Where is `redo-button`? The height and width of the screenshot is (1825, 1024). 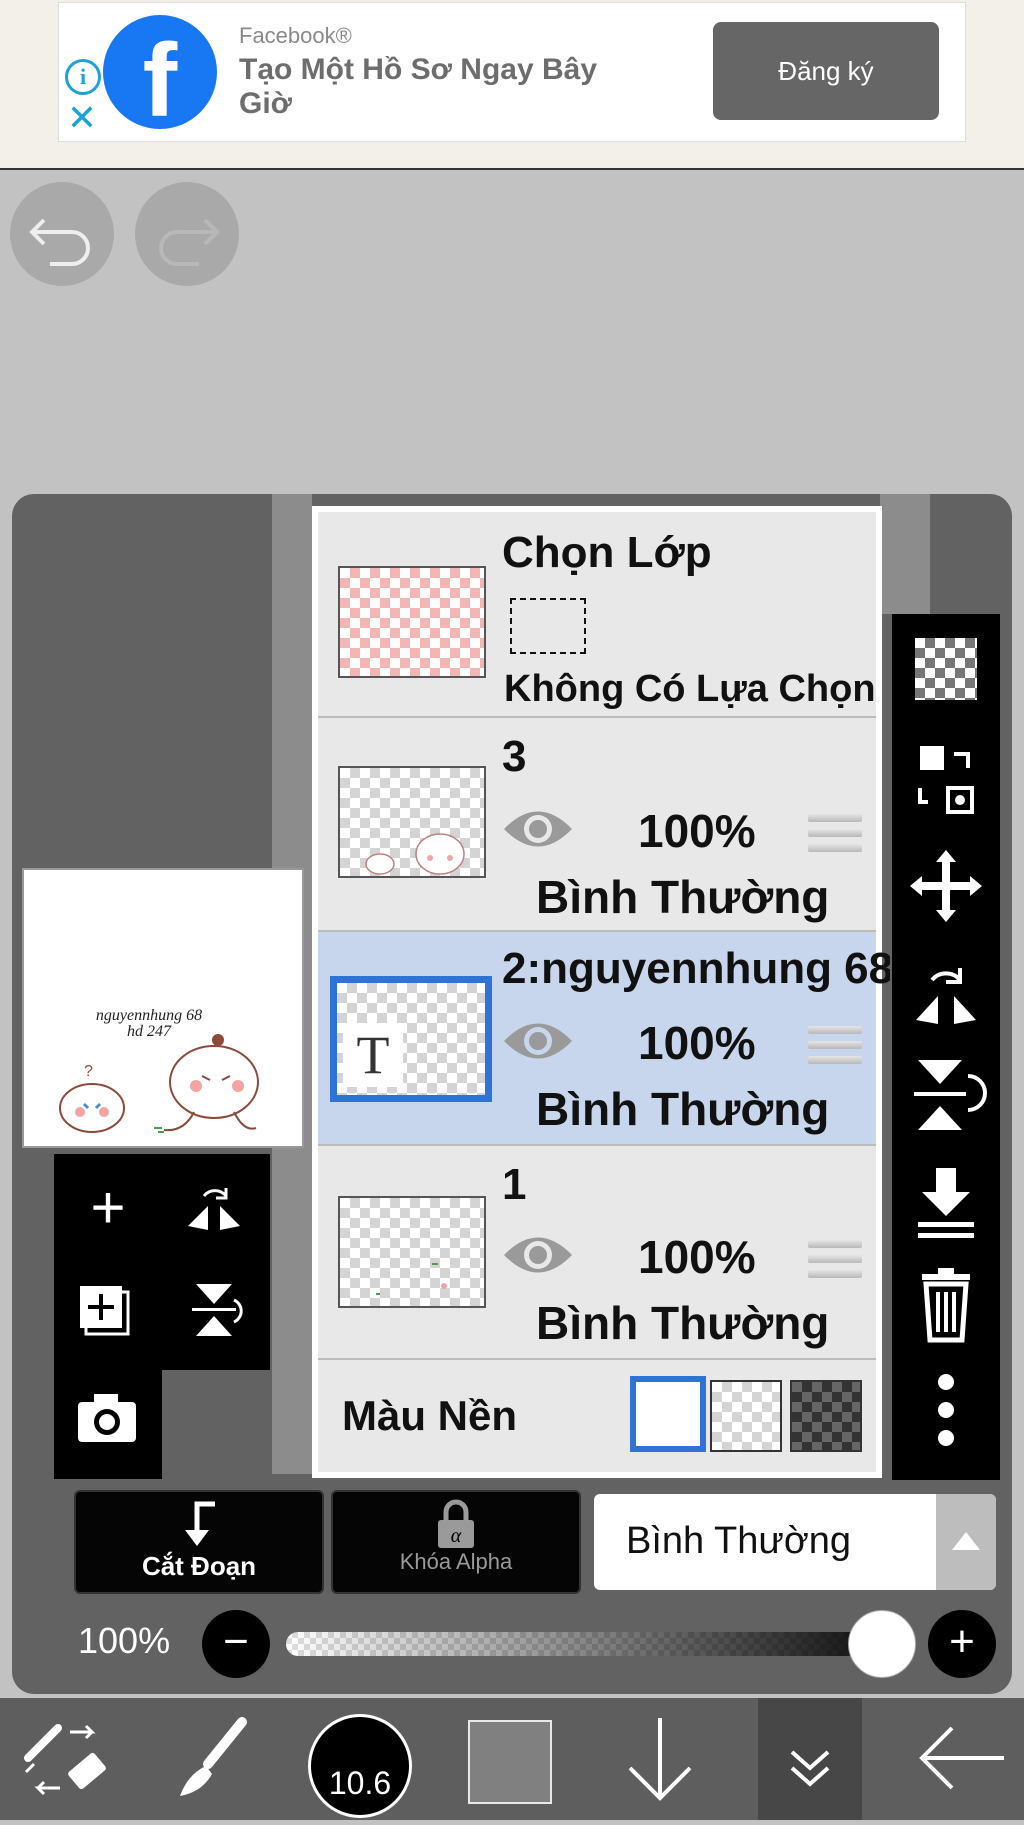
redo-button is located at coordinates (187, 234).